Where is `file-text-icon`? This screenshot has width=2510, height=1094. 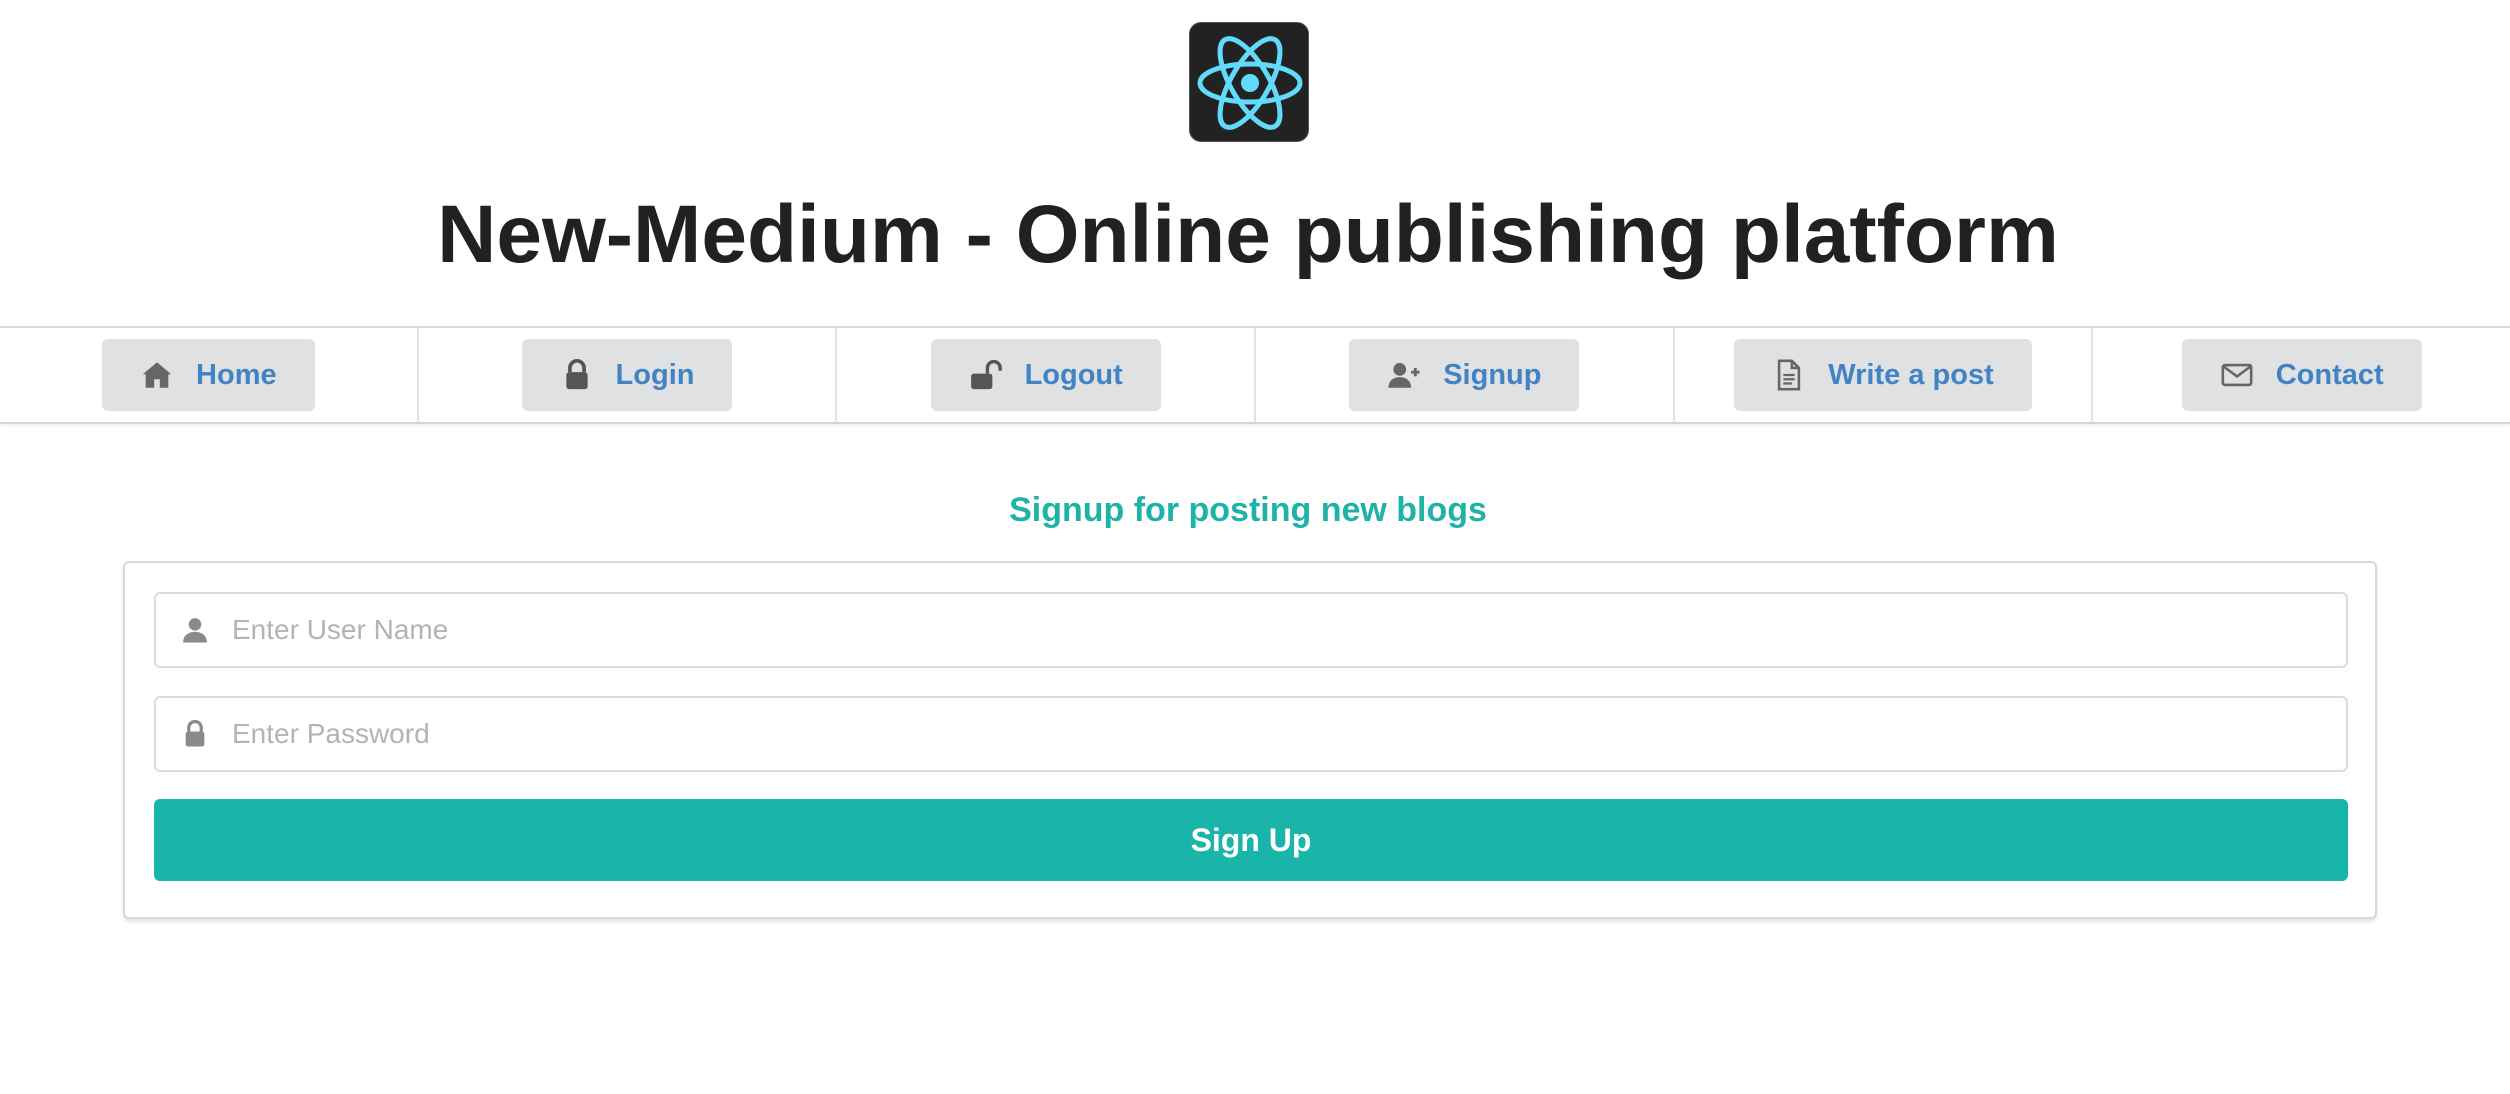
file-text-icon is located at coordinates (1789, 375).